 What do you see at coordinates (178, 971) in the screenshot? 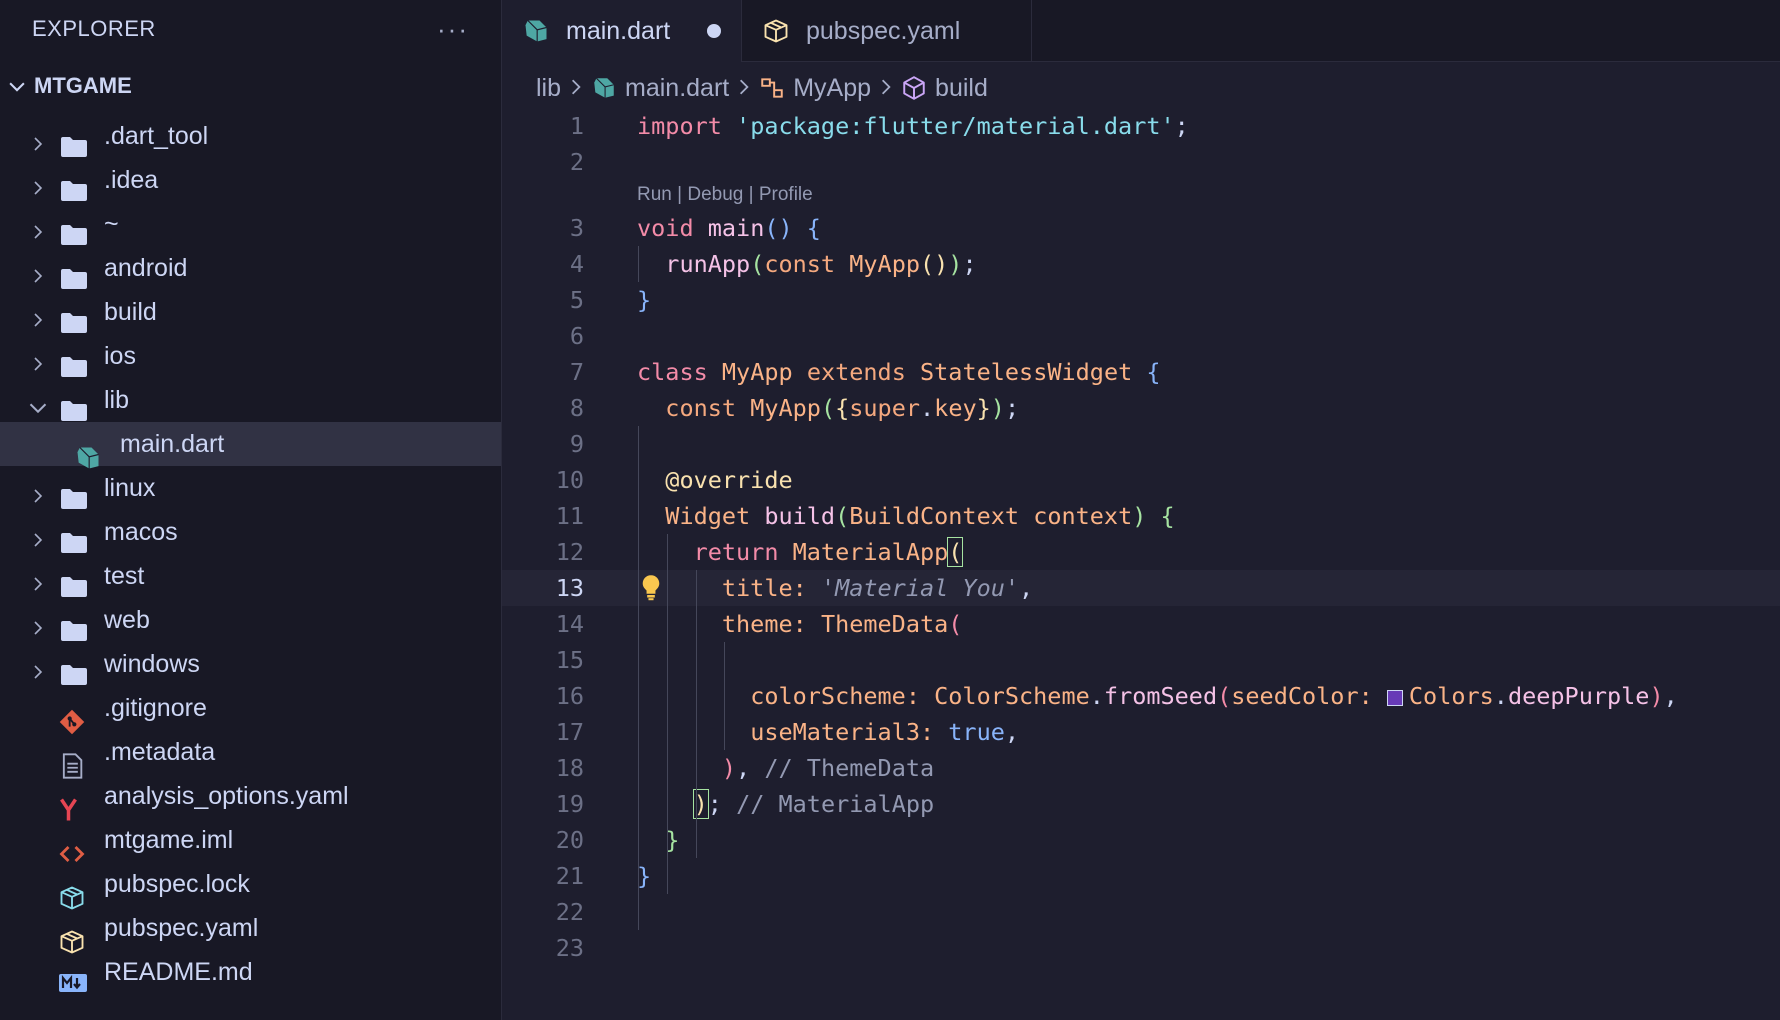
I see `tree-item-label: README.md` at bounding box center [178, 971].